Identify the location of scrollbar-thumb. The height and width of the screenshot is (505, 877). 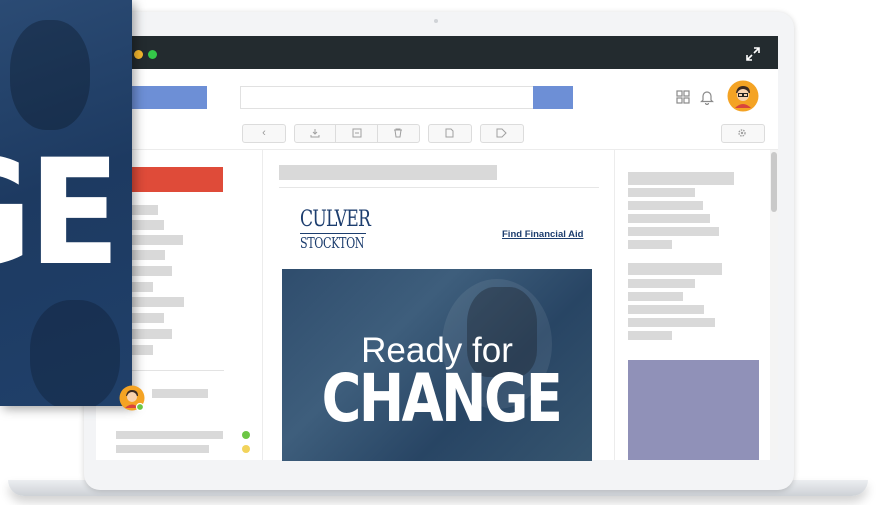
(774, 182).